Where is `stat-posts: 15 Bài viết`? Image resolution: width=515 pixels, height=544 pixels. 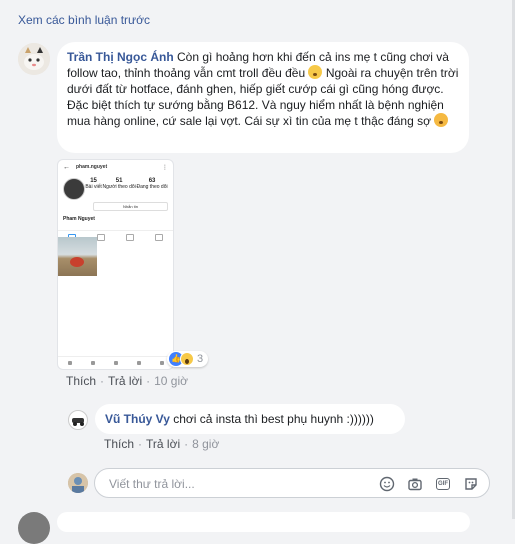 stat-posts: 15 Bài viết is located at coordinates (93, 184).